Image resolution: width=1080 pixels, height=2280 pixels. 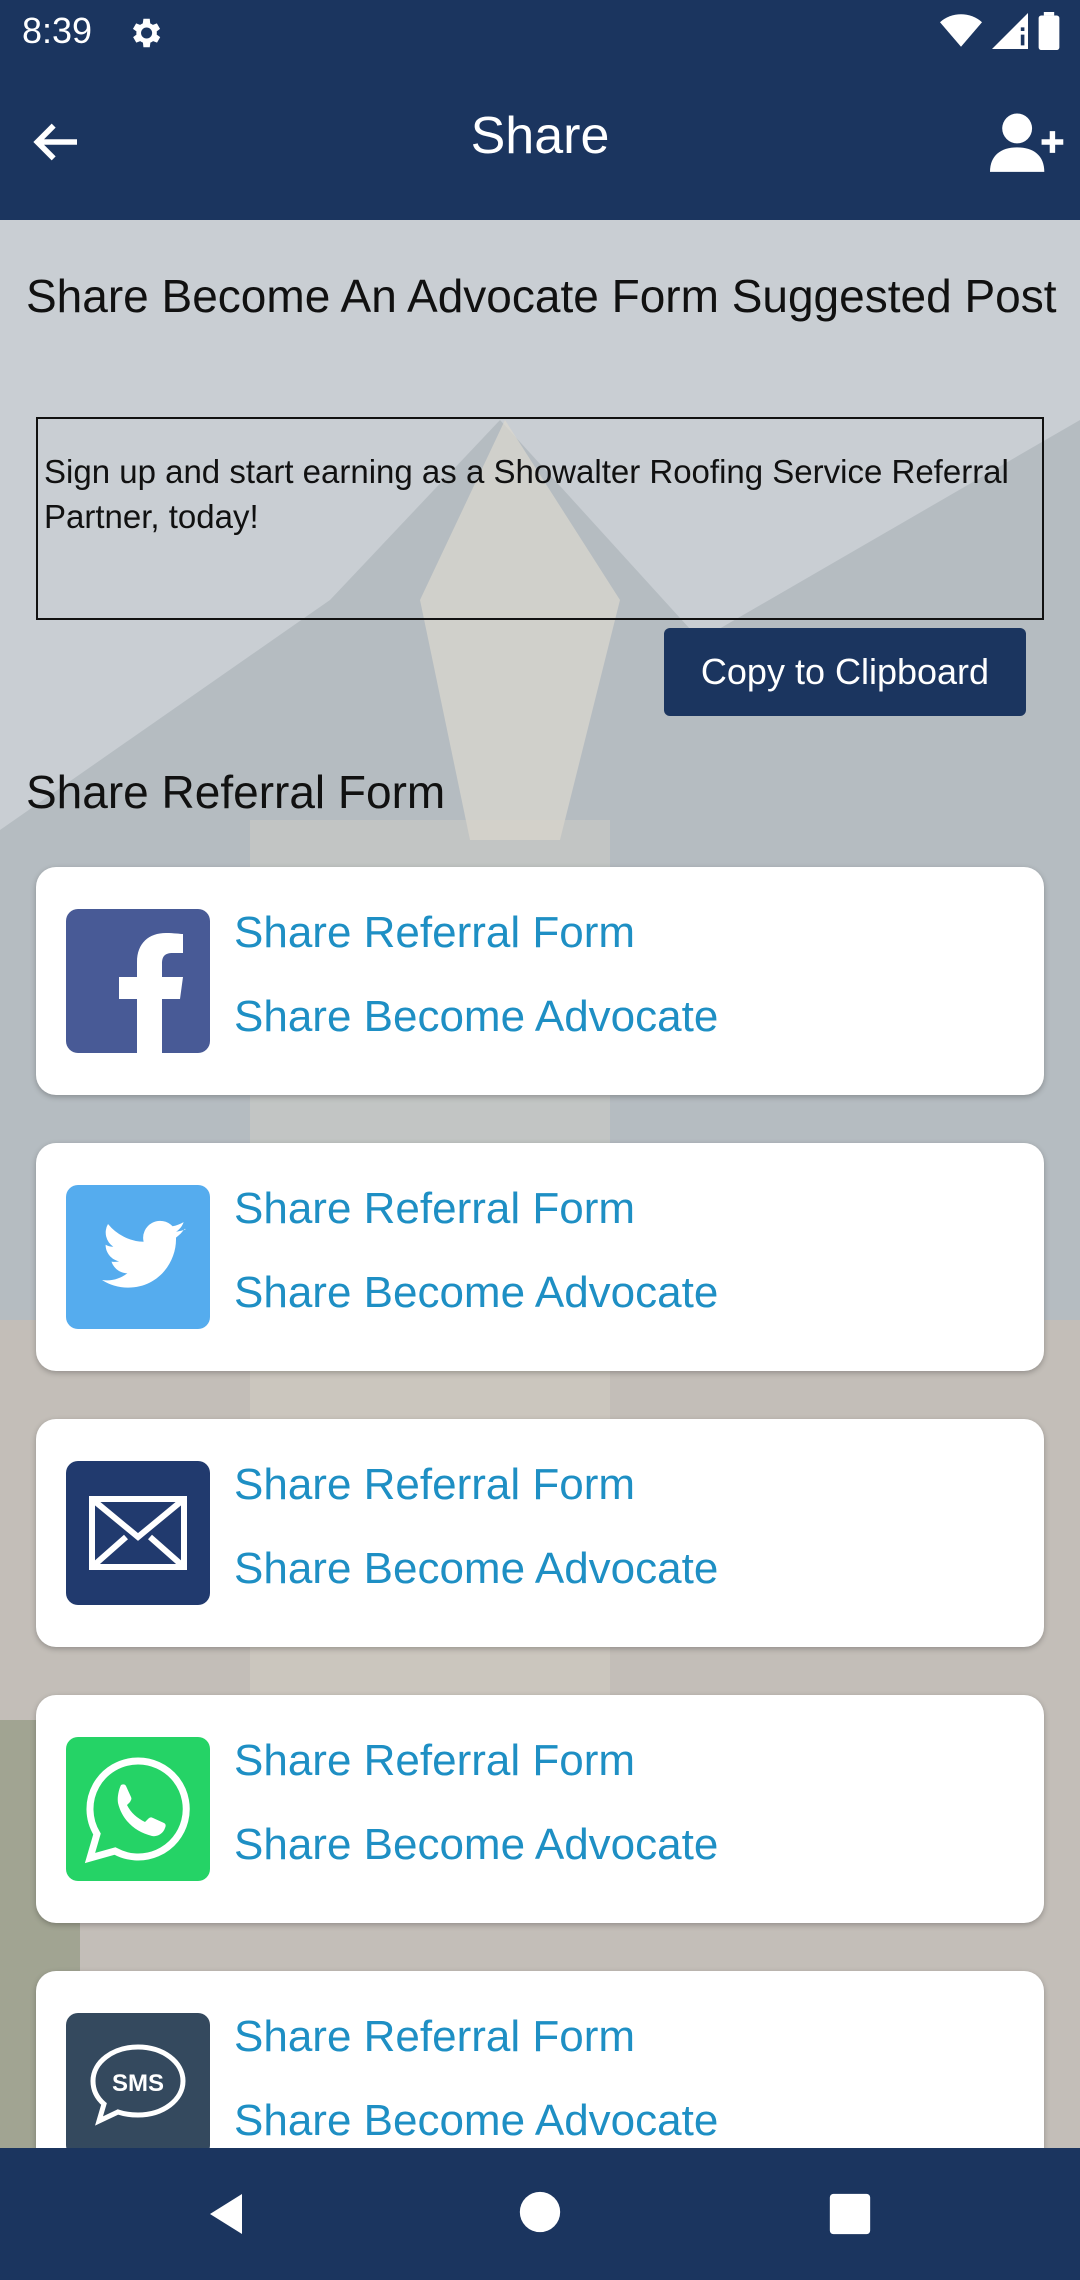 I want to click on system-nav-bar, so click(x=540, y=2214).